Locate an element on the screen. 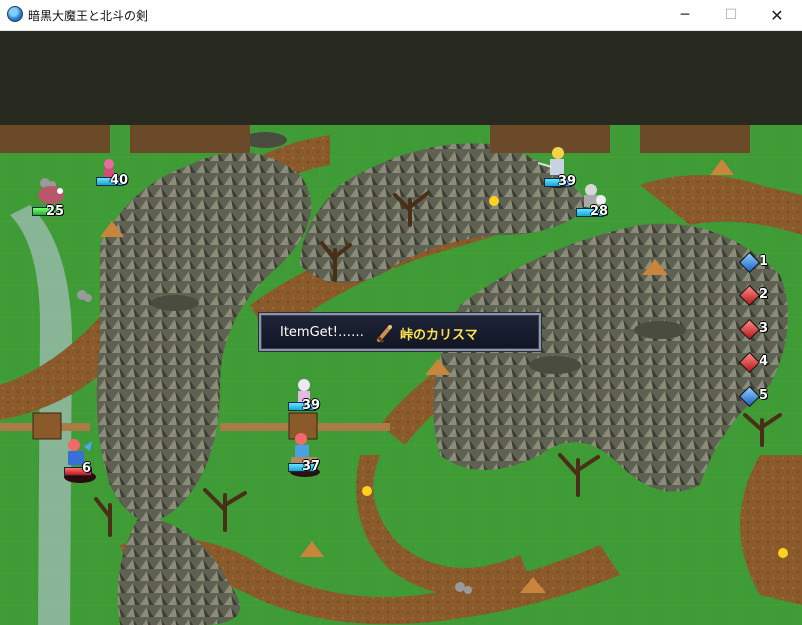 Image resolution: width=802 pixels, height=625 pixels. side-list-item-2: 2 is located at coordinates (754, 295).